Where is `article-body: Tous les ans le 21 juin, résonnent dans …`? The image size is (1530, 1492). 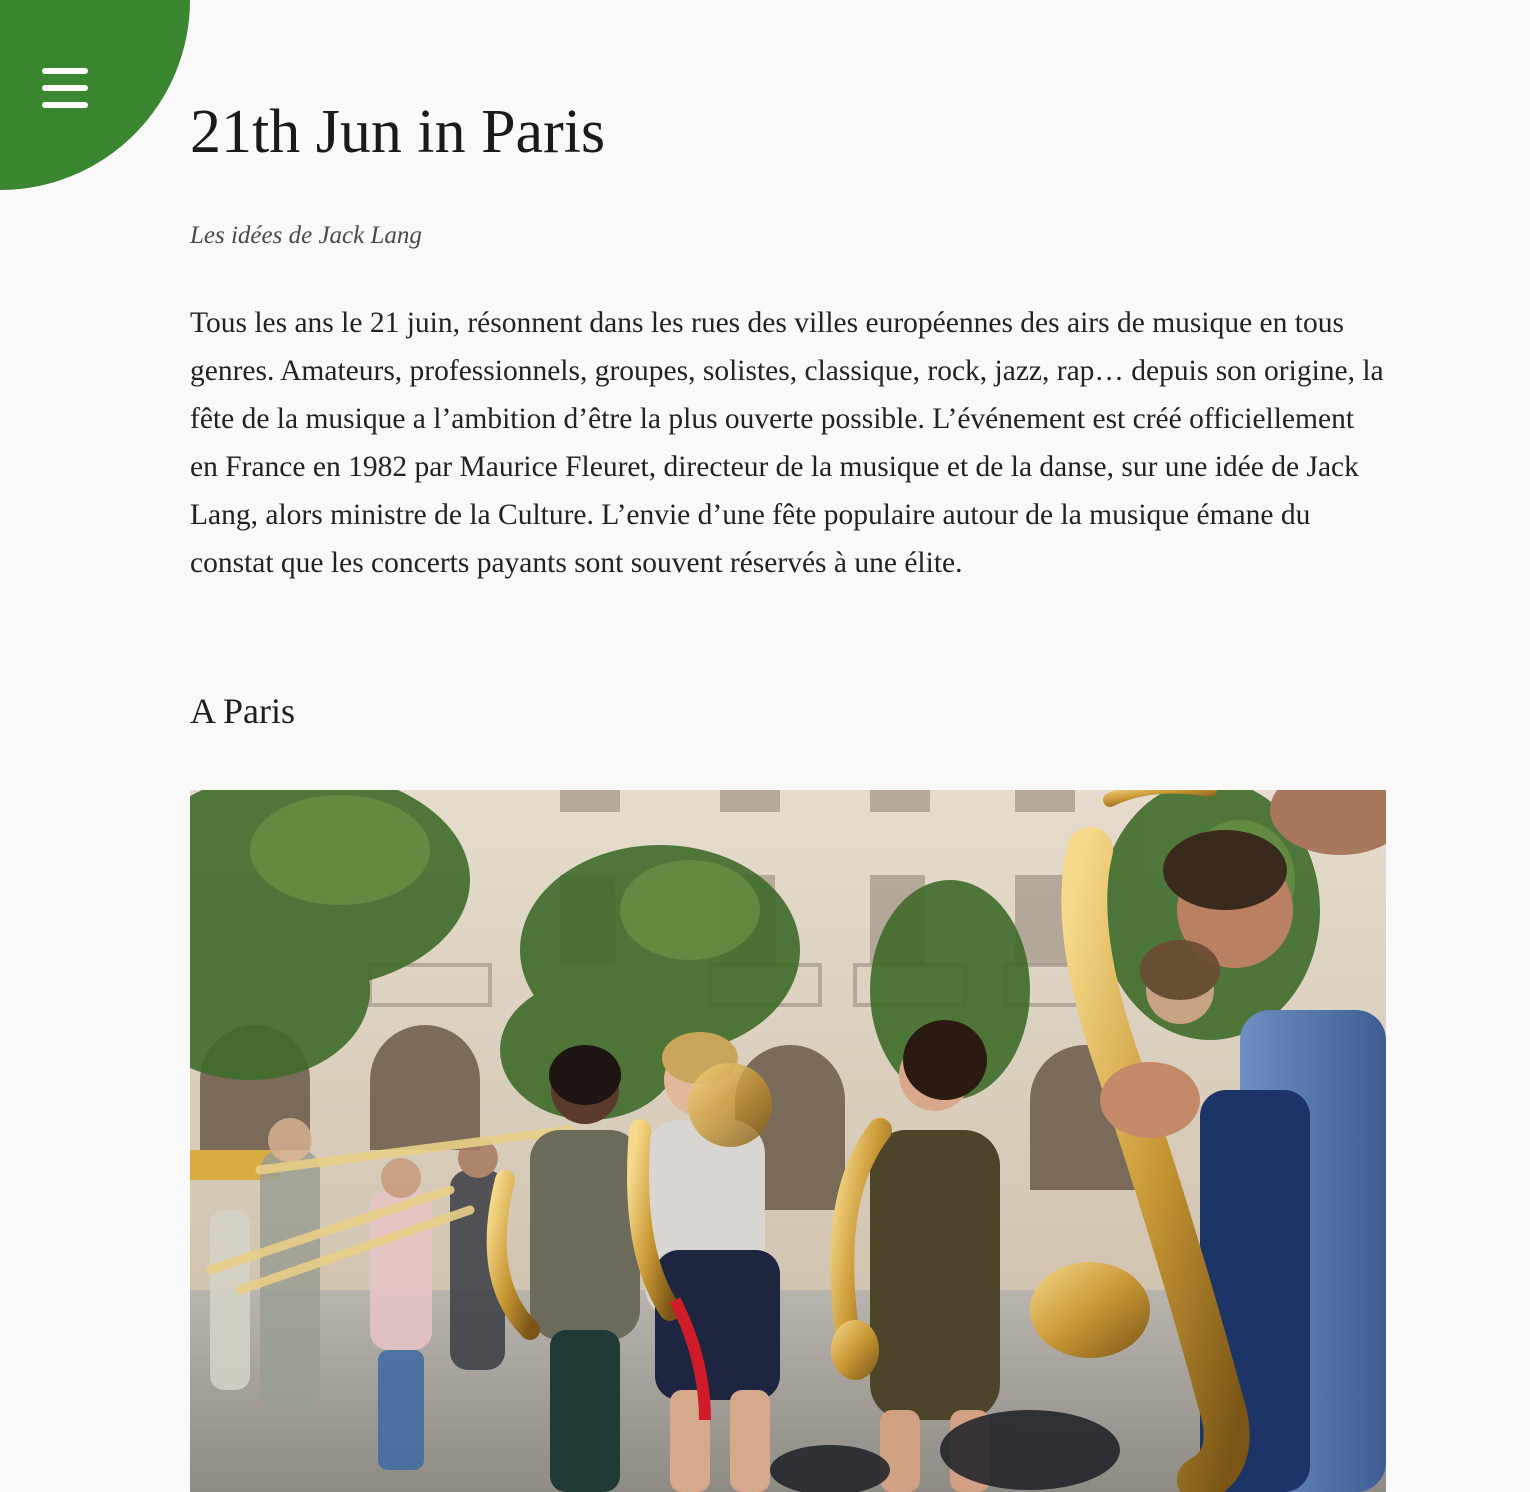
article-body: Tous les ans le 21 juin, résonnent dans … is located at coordinates (787, 443).